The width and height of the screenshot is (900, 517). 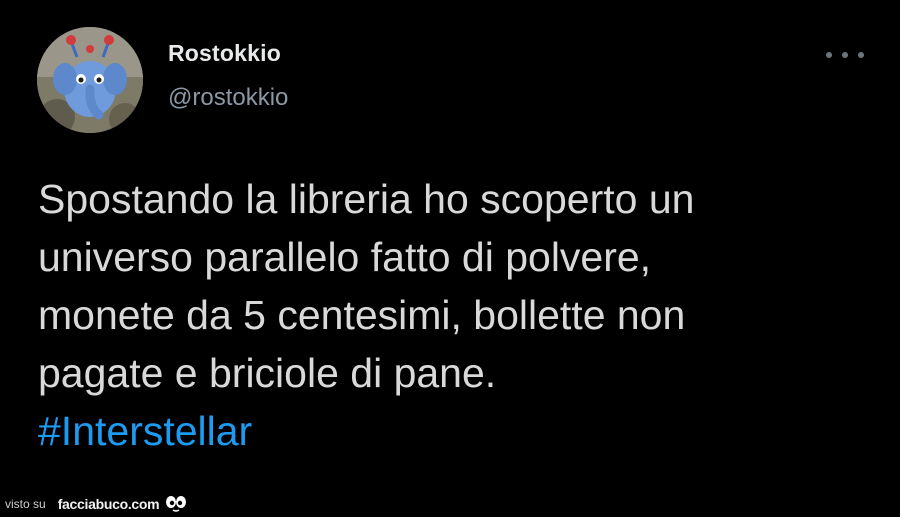 What do you see at coordinates (366, 199) in the screenshot?
I see `tweet-text-line: Spostando la libreria ho scoperto un` at bounding box center [366, 199].